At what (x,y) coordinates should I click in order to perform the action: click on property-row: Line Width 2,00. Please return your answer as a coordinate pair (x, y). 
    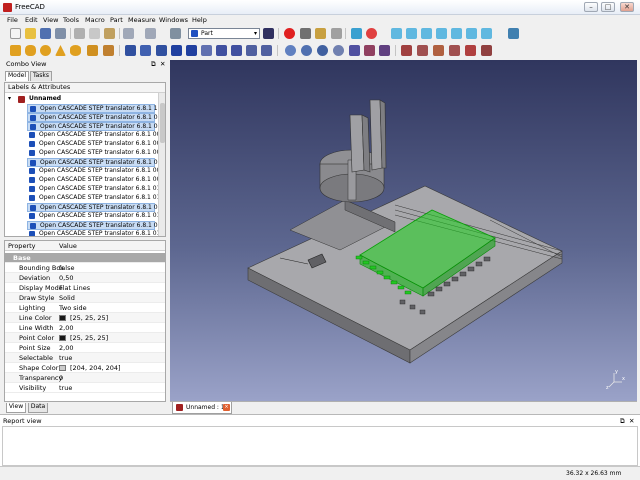
    Looking at the image, I should click on (85, 328).